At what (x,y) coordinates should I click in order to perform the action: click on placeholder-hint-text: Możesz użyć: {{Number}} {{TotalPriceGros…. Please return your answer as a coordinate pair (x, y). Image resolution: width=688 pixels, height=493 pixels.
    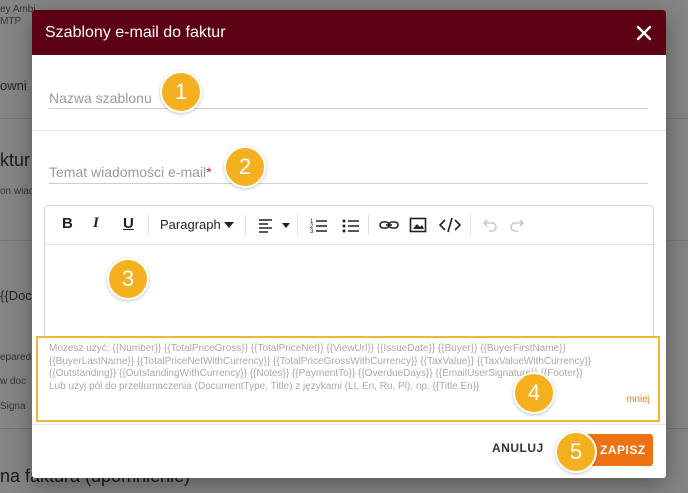
    Looking at the image, I should click on (349, 368).